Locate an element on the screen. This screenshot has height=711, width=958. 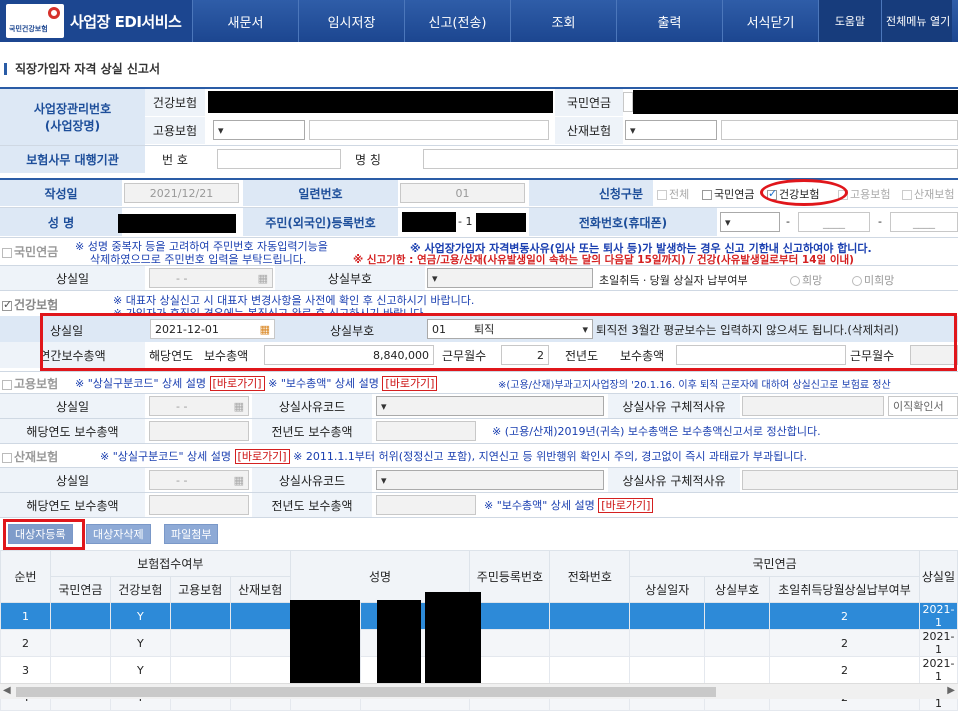
write-date-field: 2021/12/21 is located at coordinates (181, 193).